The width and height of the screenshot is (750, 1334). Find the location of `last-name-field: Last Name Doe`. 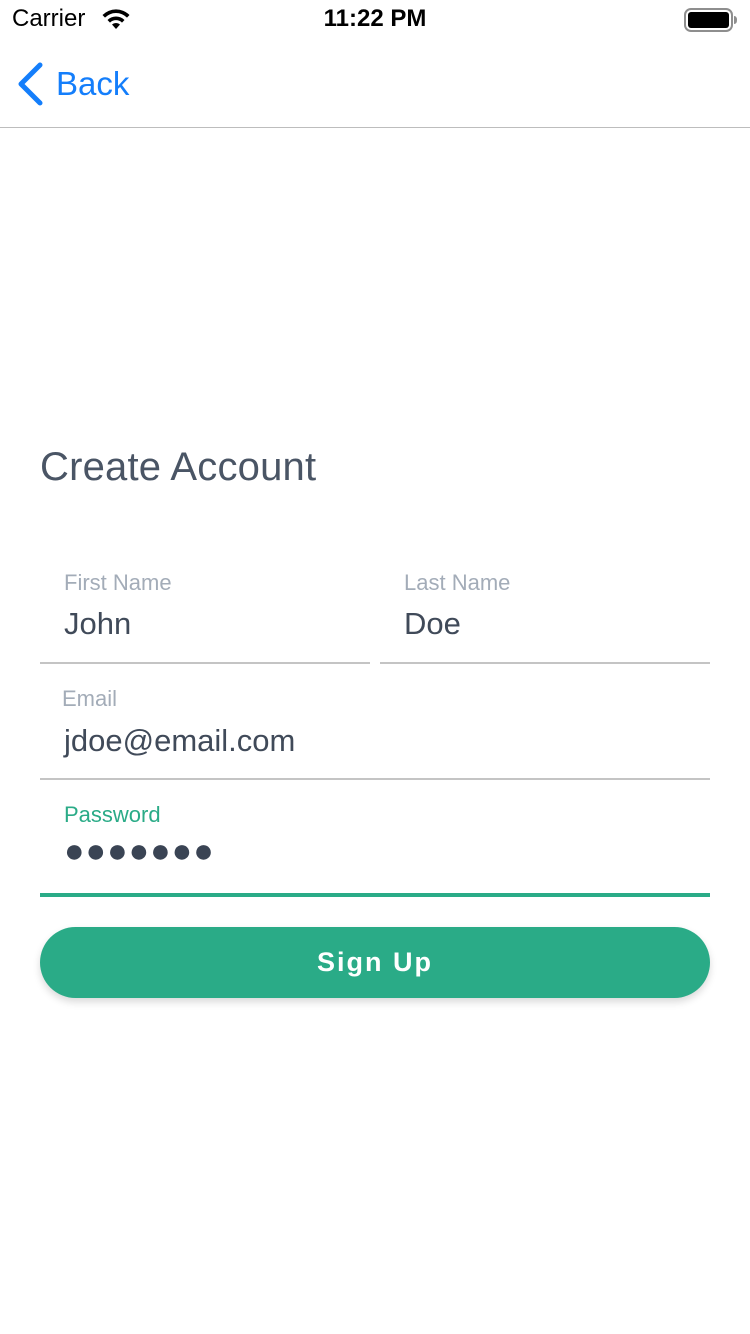

last-name-field: Last Name Doe is located at coordinates (545, 612).